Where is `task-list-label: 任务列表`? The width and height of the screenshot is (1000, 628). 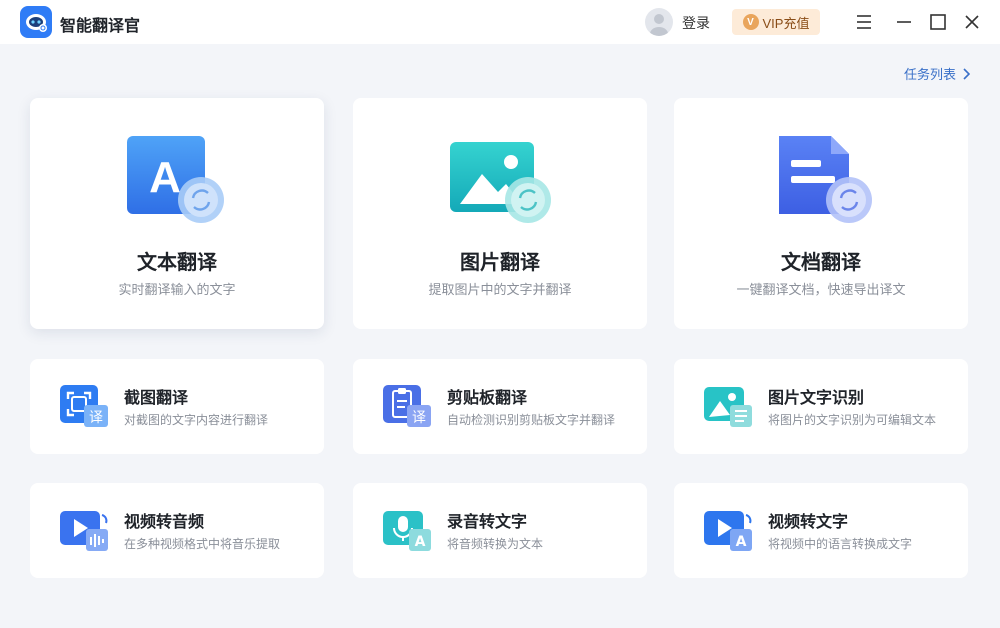
task-list-label: 任务列表 is located at coordinates (929, 74).